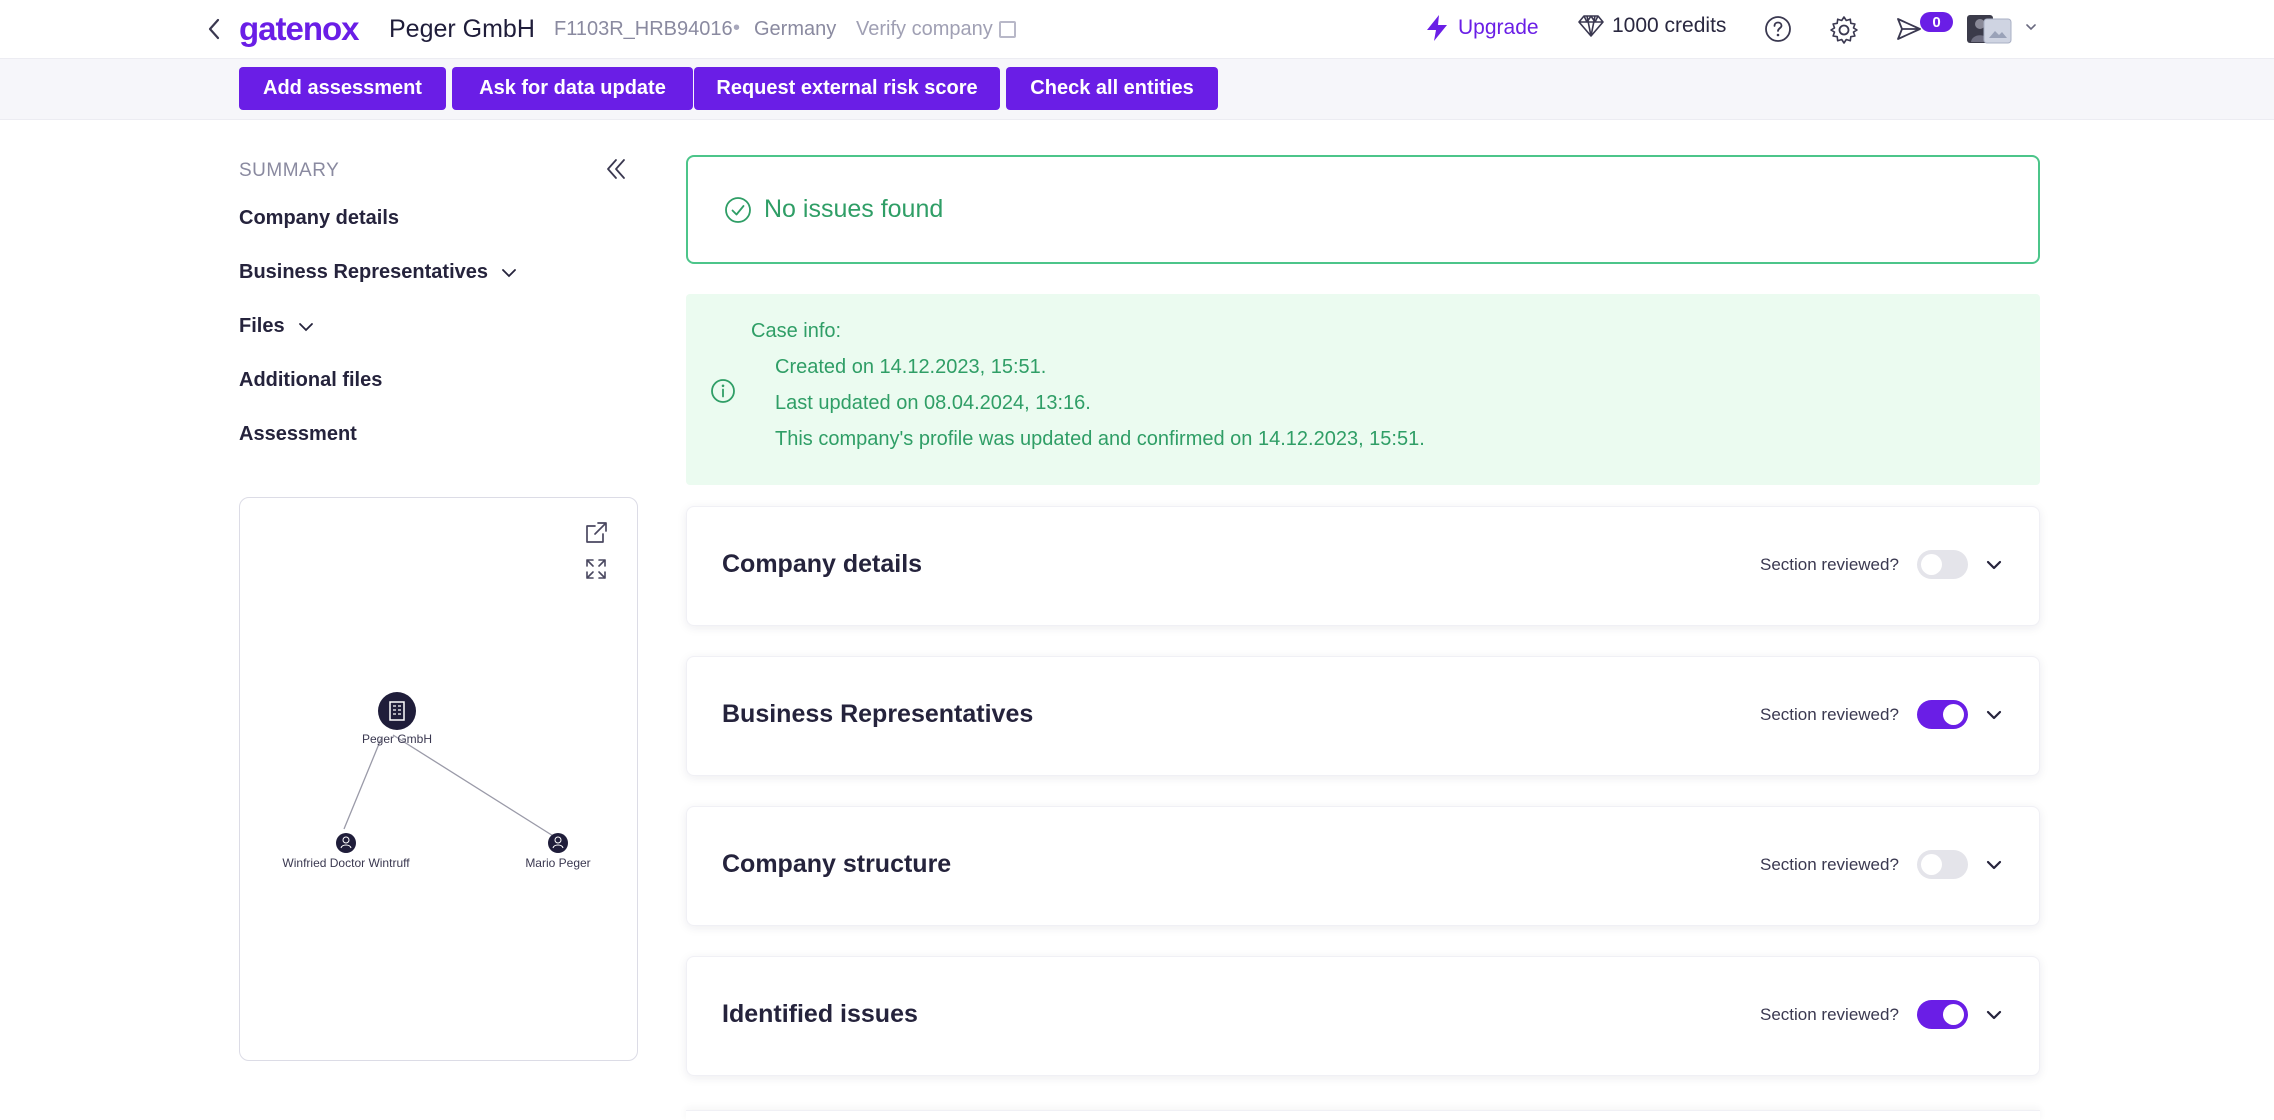  What do you see at coordinates (1363, 1115) in the screenshot?
I see `section-card-partial` at bounding box center [1363, 1115].